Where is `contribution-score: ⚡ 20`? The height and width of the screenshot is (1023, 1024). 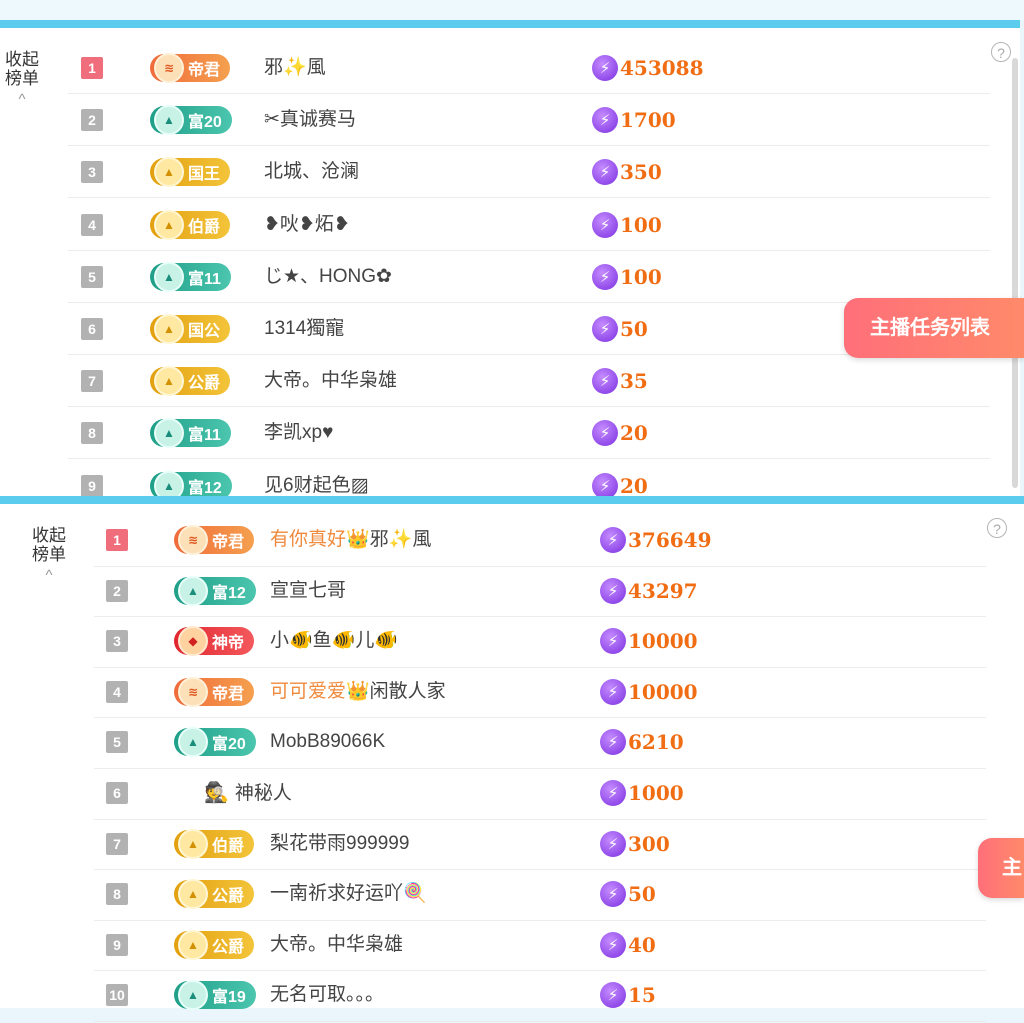 contribution-score: ⚡ 20 is located at coordinates (620, 433).